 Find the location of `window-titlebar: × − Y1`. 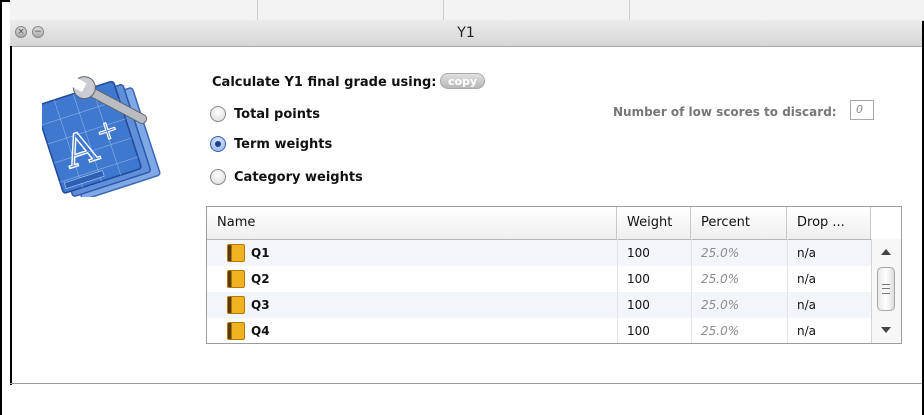

window-titlebar: × − Y1 is located at coordinates (466, 33).